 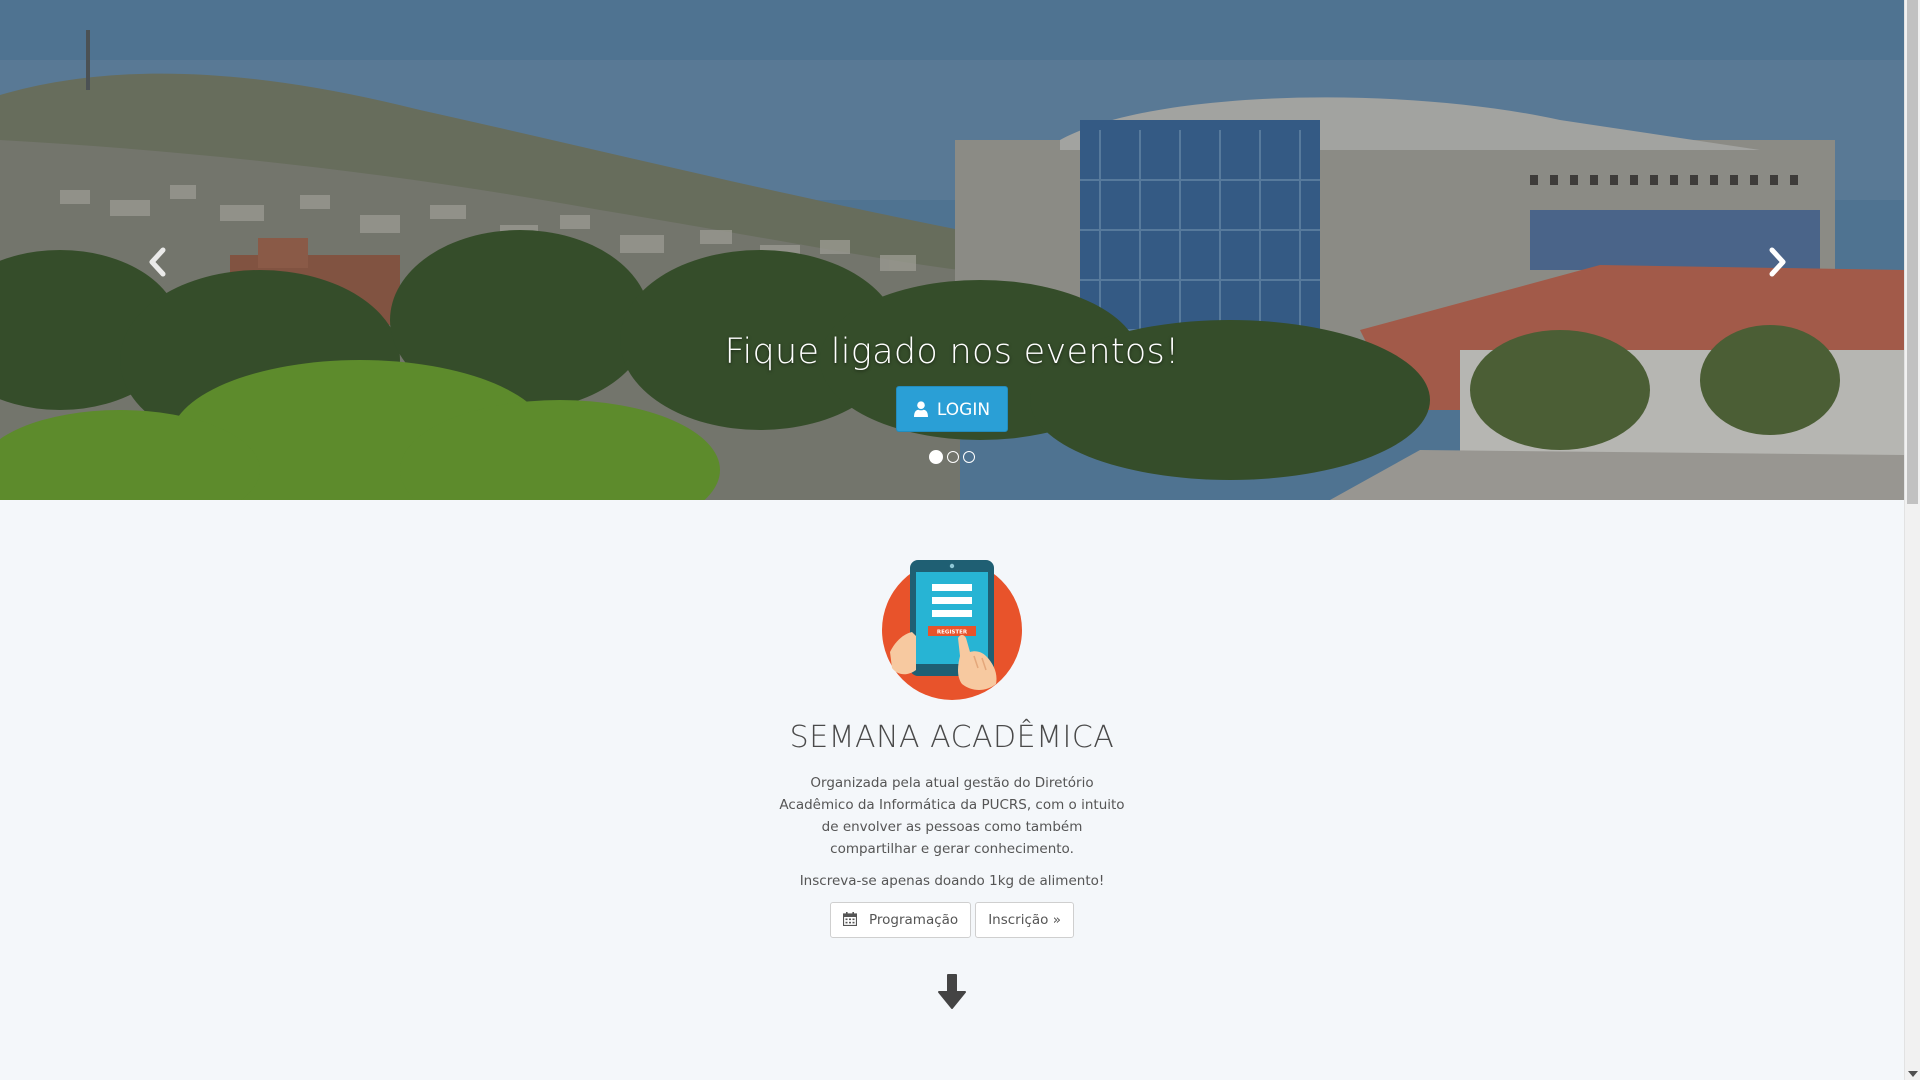 I want to click on carousel-indicators, so click(x=952, y=457).